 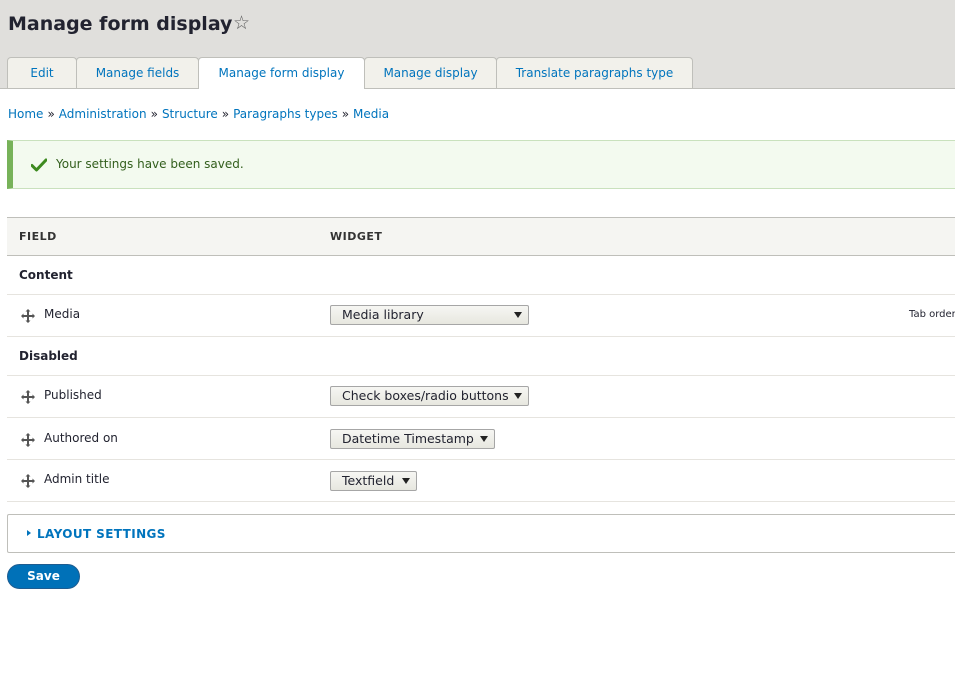 What do you see at coordinates (73, 395) in the screenshot?
I see `field-label: Published` at bounding box center [73, 395].